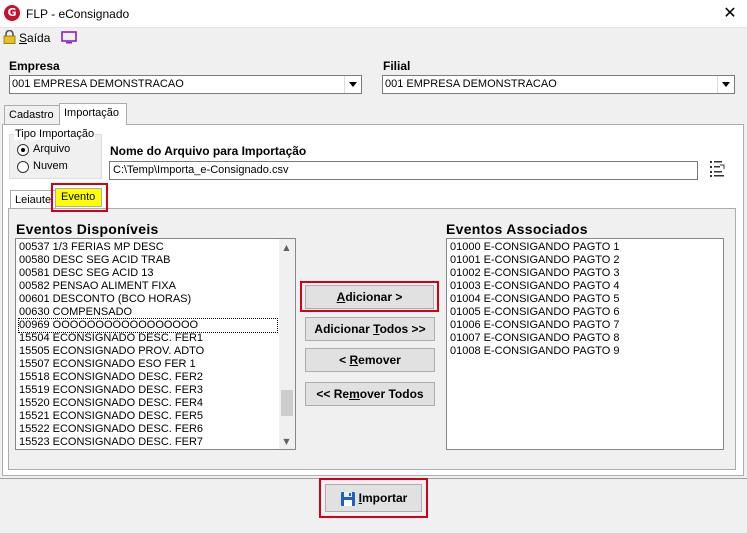 This screenshot has height=533, width=747. Describe the element at coordinates (535, 273) in the screenshot. I see `list-item: 01002 E-CONSIGANDO PAGTO 3` at that location.